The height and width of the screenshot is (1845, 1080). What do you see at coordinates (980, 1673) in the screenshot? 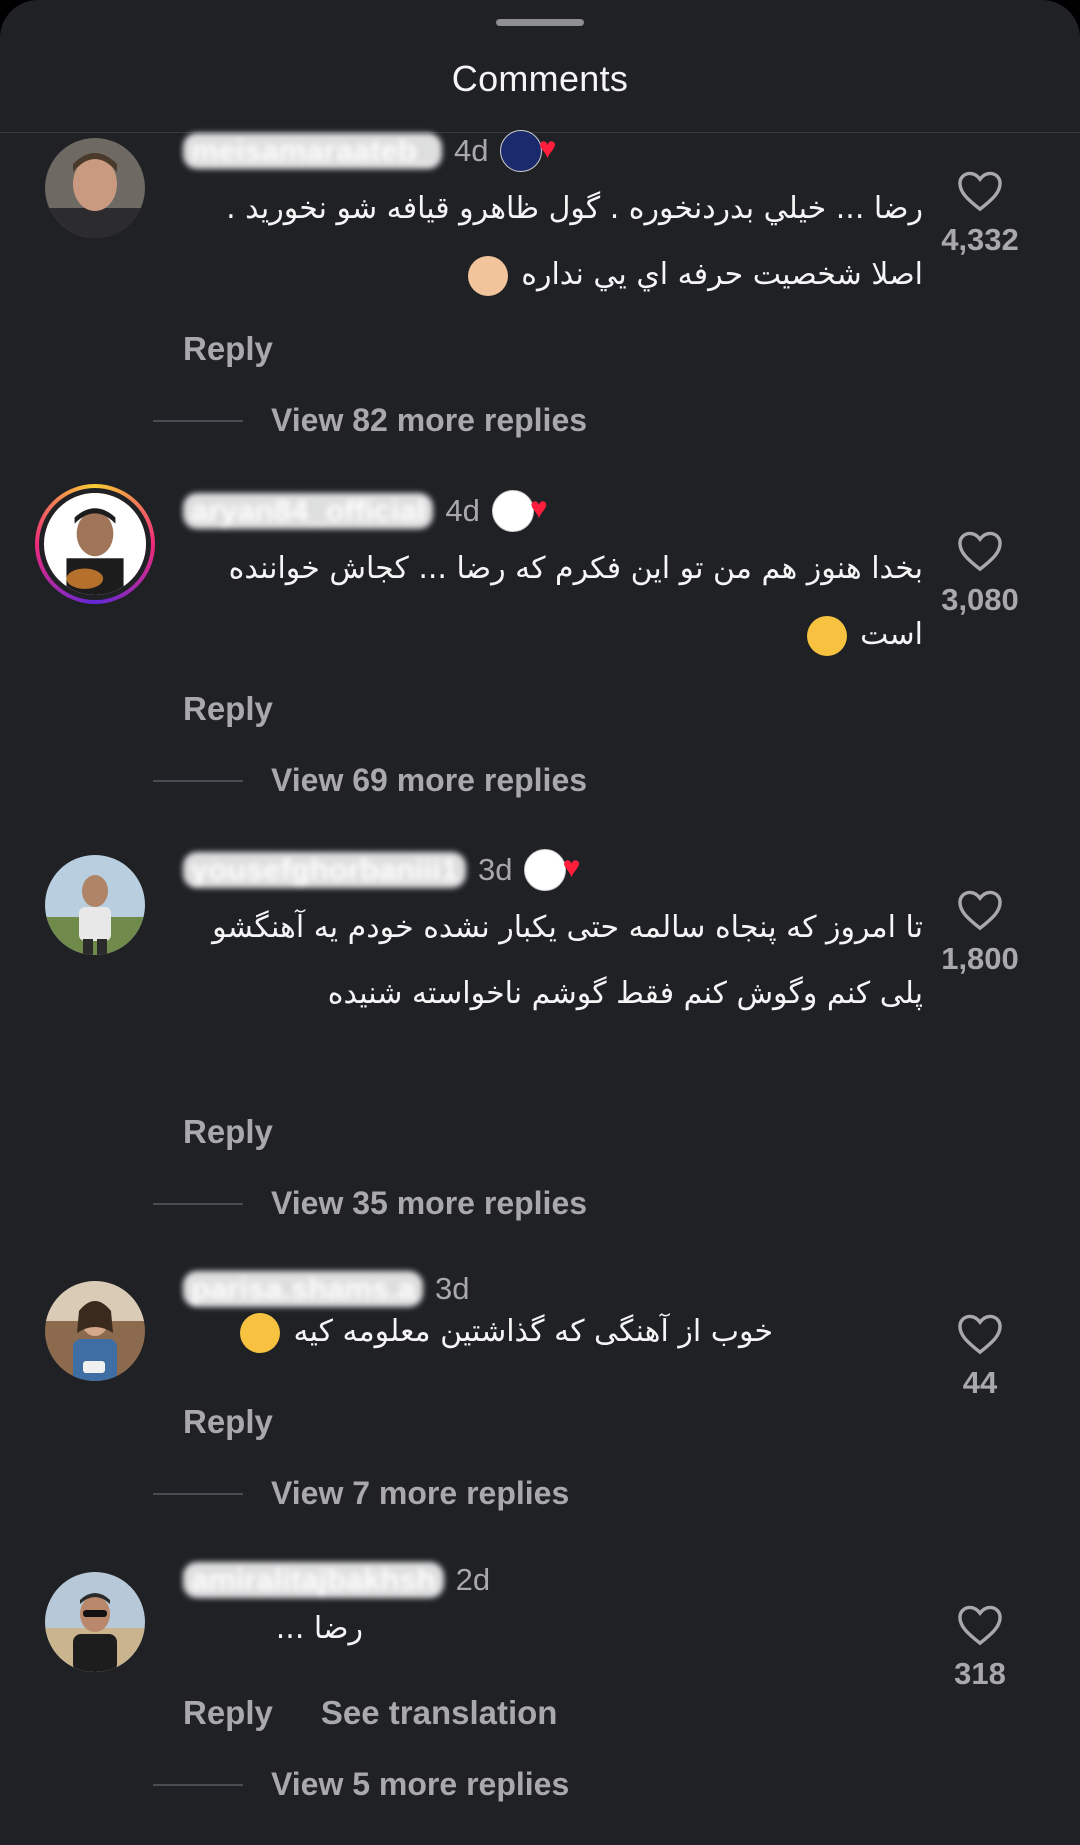
I see `like-count: 318` at bounding box center [980, 1673].